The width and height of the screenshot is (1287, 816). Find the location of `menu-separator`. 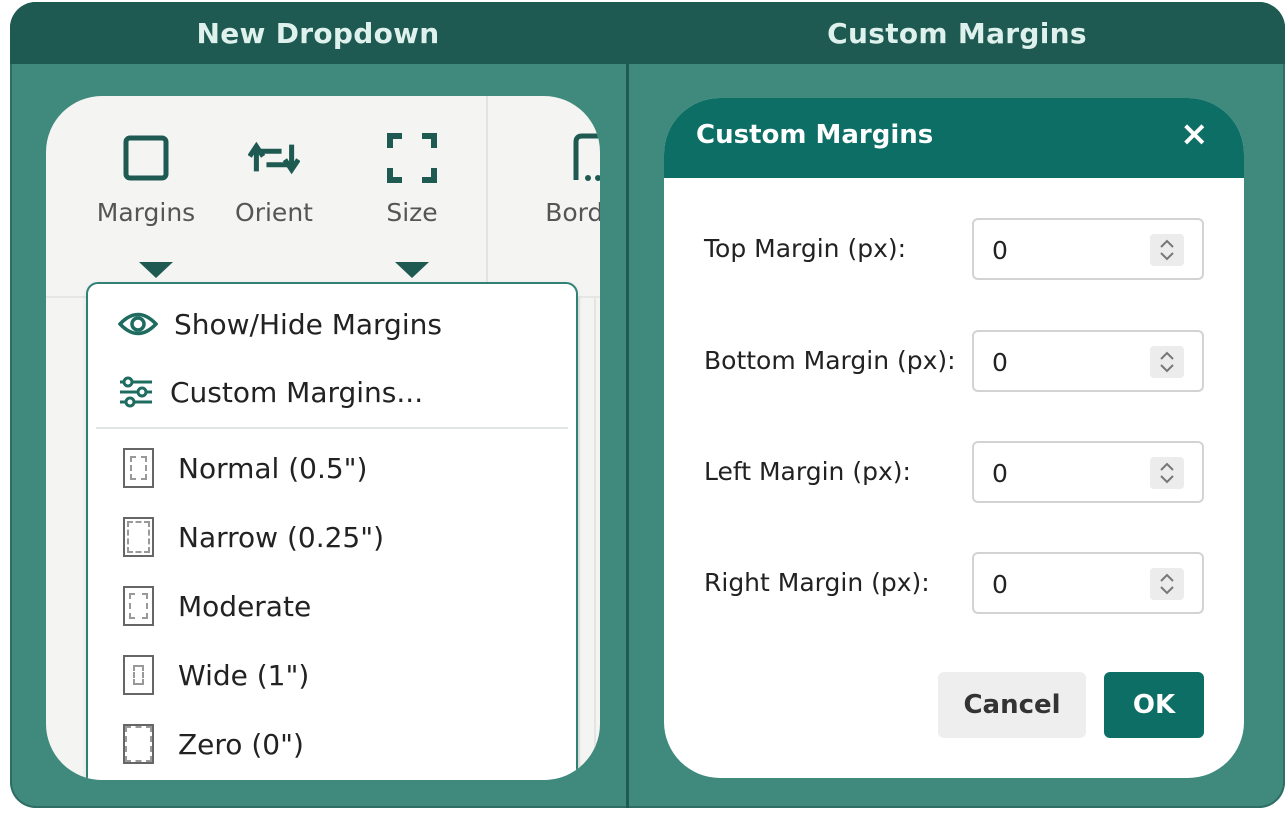

menu-separator is located at coordinates (332, 428).